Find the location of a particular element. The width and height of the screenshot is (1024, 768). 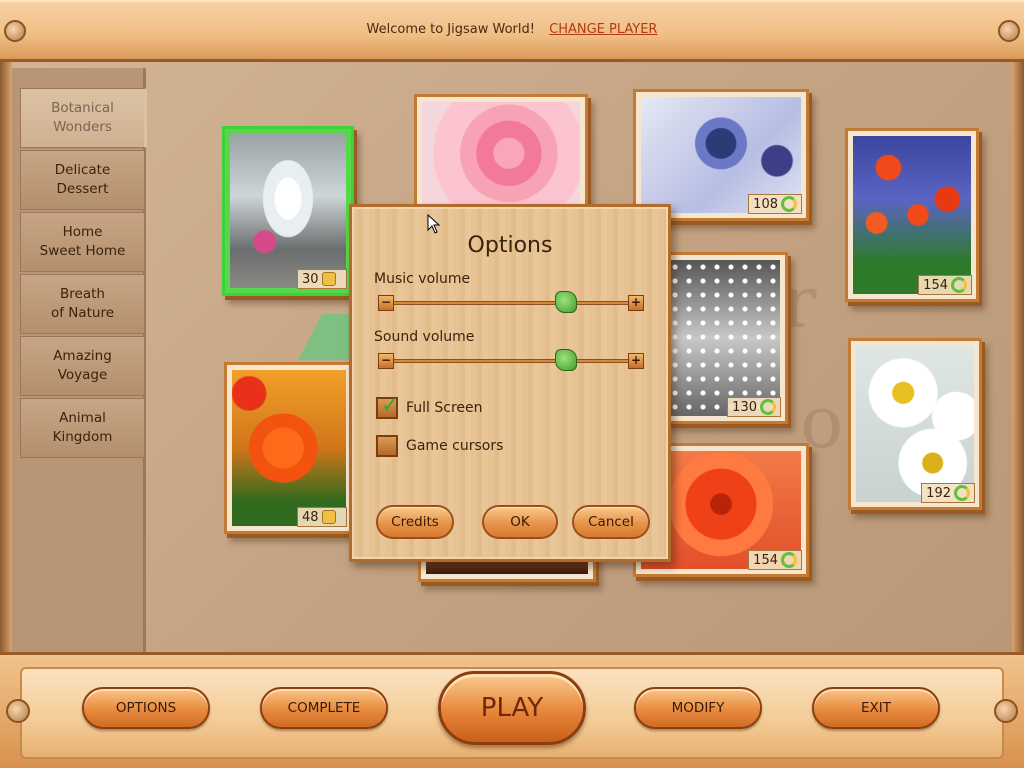

category-delicate-dessert: Delicate Dessert is located at coordinates (82, 180).